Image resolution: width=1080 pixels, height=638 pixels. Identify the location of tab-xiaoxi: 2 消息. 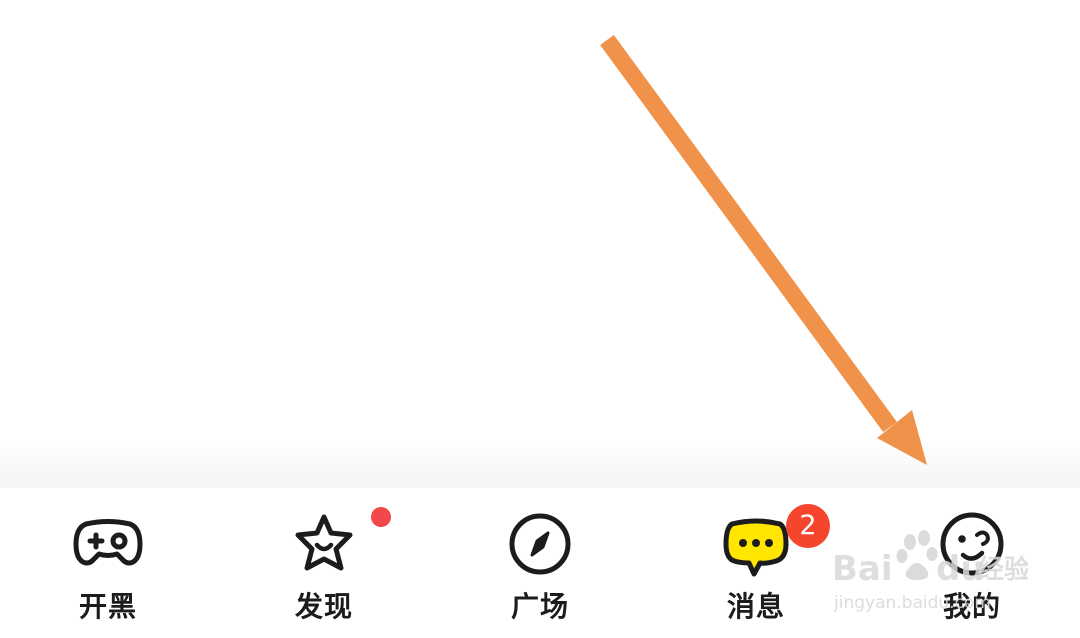
(756, 563).